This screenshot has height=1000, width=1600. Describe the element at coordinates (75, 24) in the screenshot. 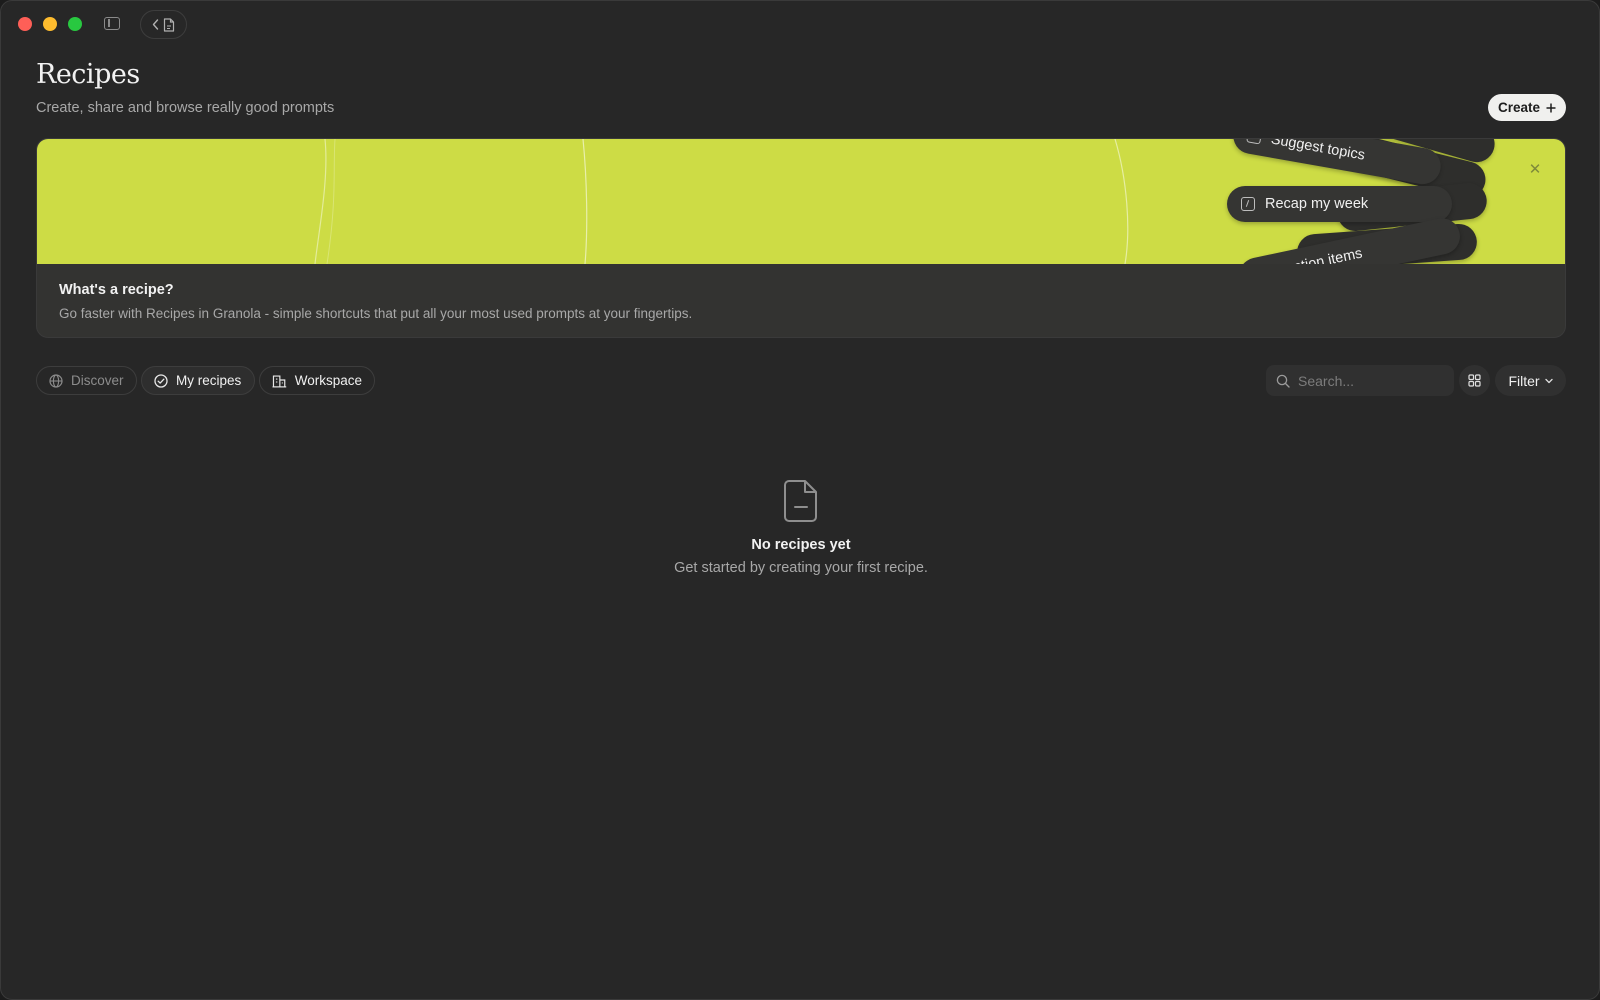

I see `window-maximize-button` at that location.